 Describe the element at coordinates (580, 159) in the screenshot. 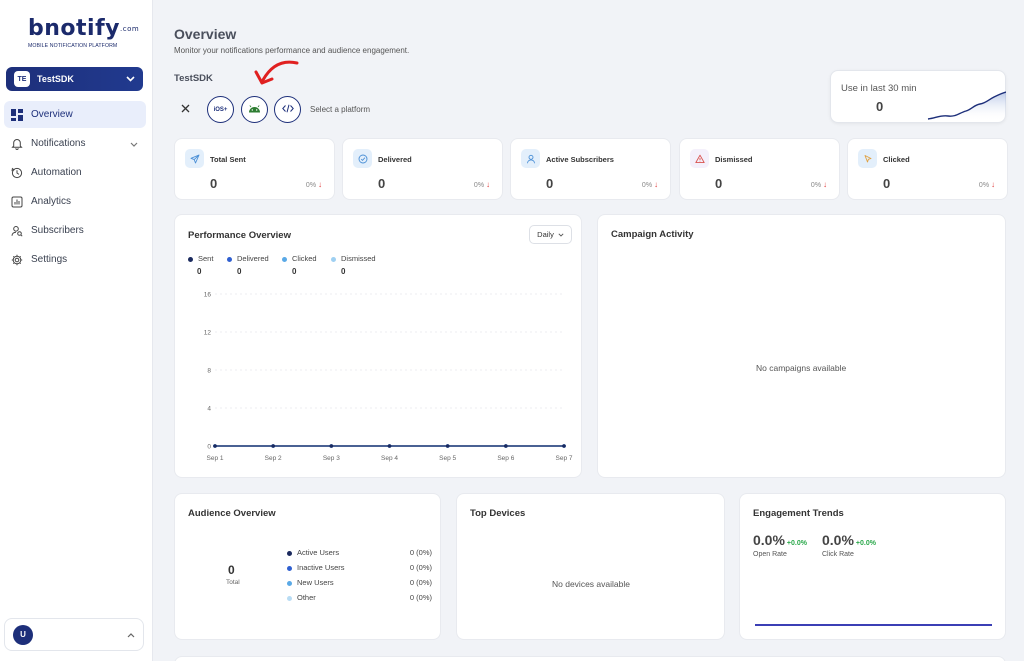

I see `stat-label: Active Subscribers` at that location.